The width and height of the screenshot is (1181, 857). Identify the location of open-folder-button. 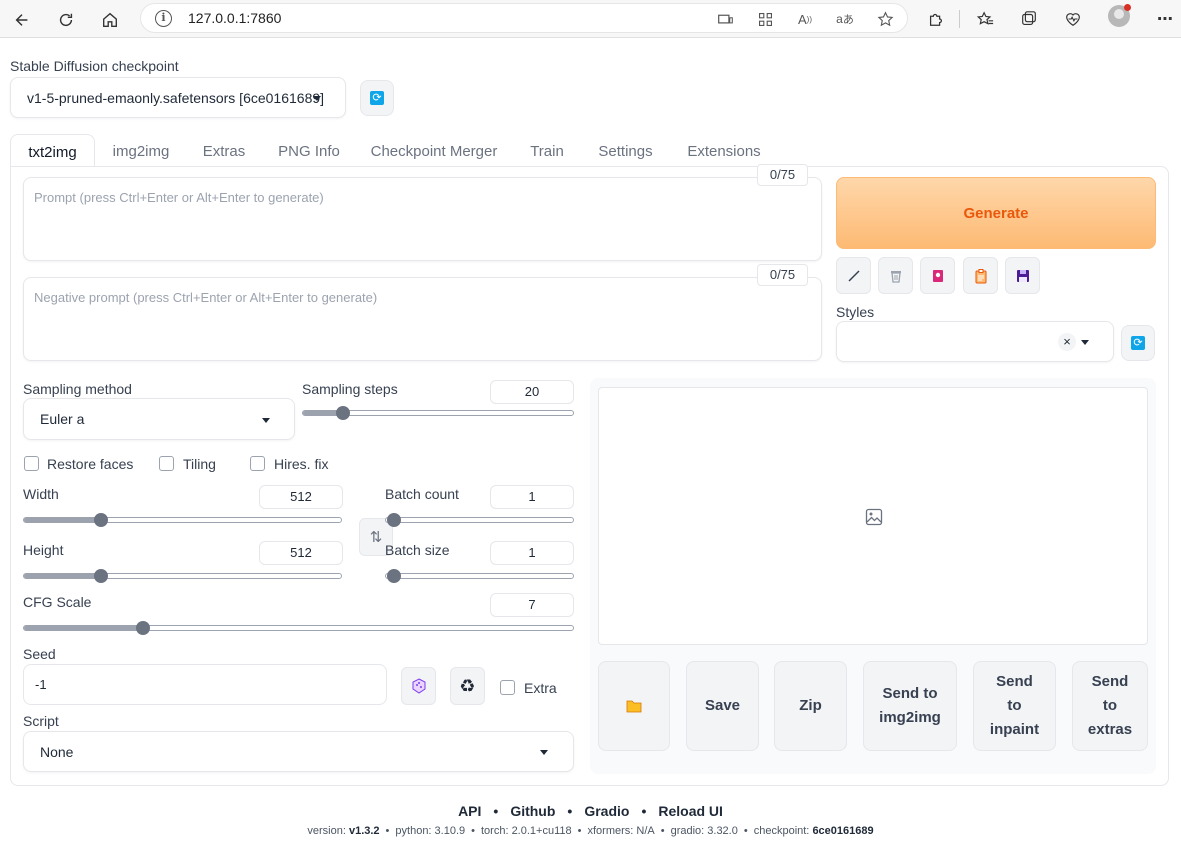
(634, 706).